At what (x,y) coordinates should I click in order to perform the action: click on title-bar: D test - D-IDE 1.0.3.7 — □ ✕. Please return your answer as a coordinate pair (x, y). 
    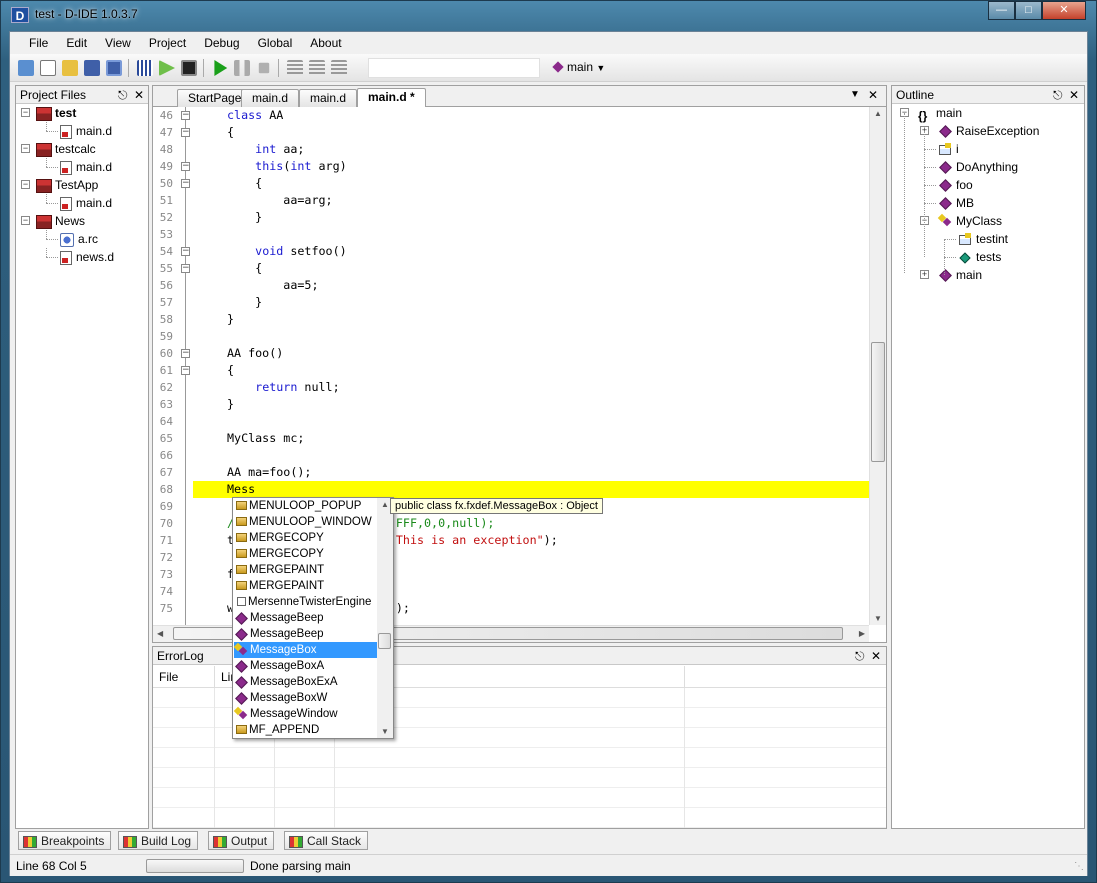
    Looking at the image, I should click on (548, 15).